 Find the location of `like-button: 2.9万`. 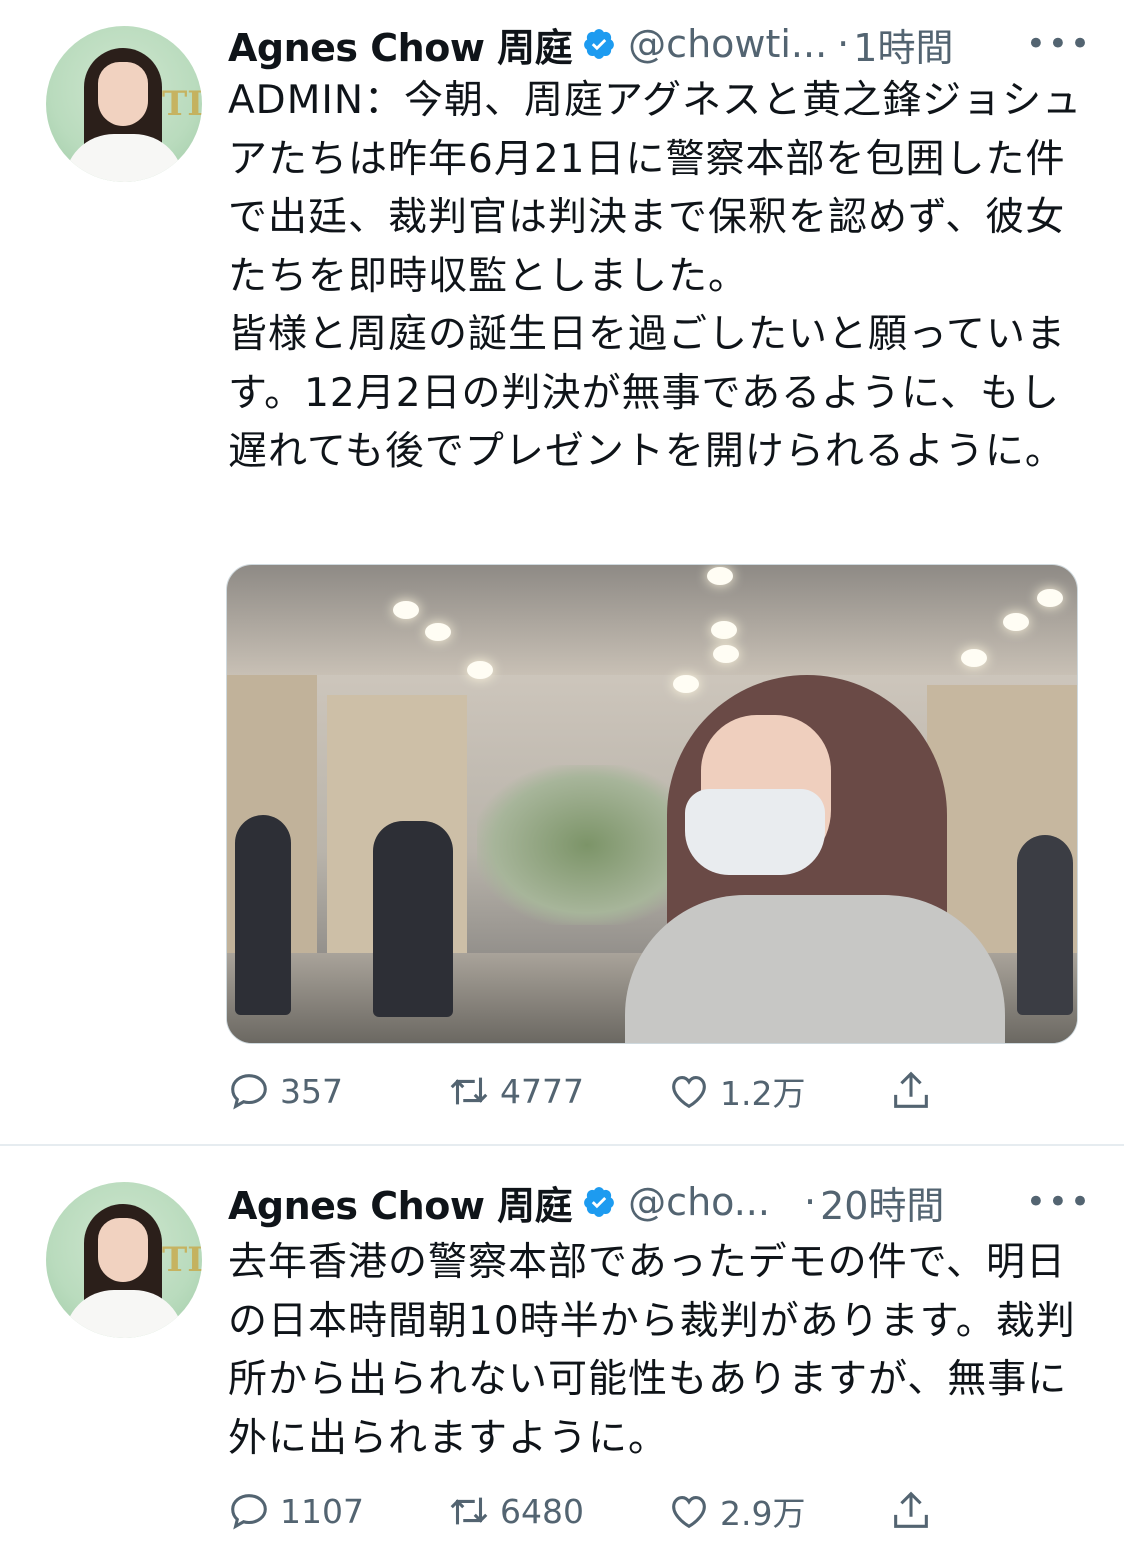

like-button: 2.9万 is located at coordinates (777, 1511).